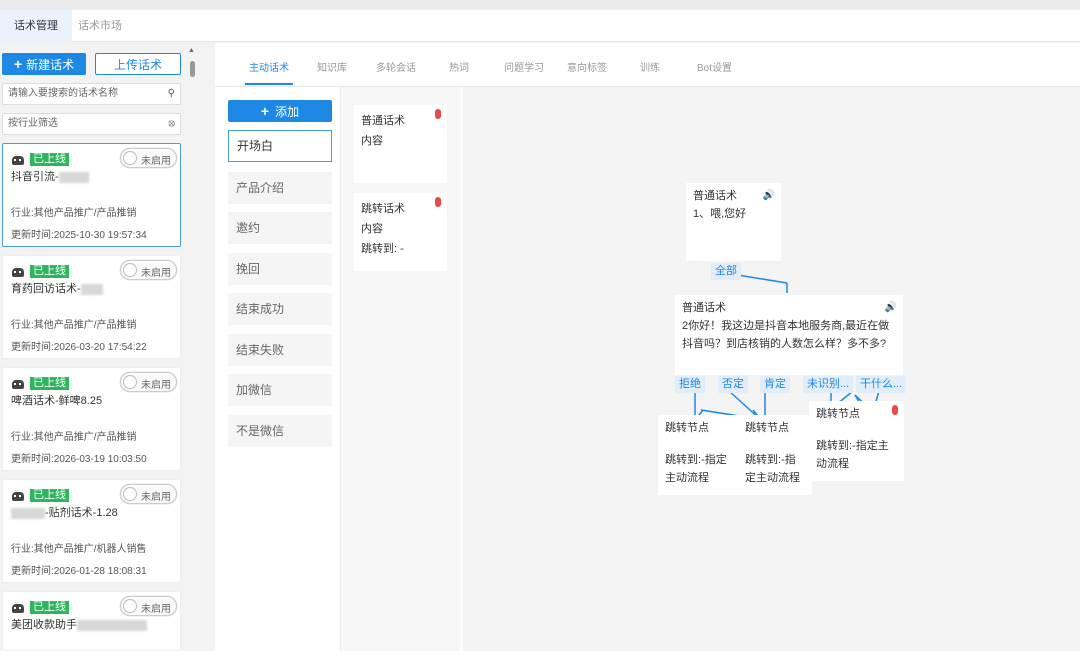  Describe the element at coordinates (79, 571) in the screenshot. I see `update-time: 更新时间:2026-01-28 18:08:31` at that location.